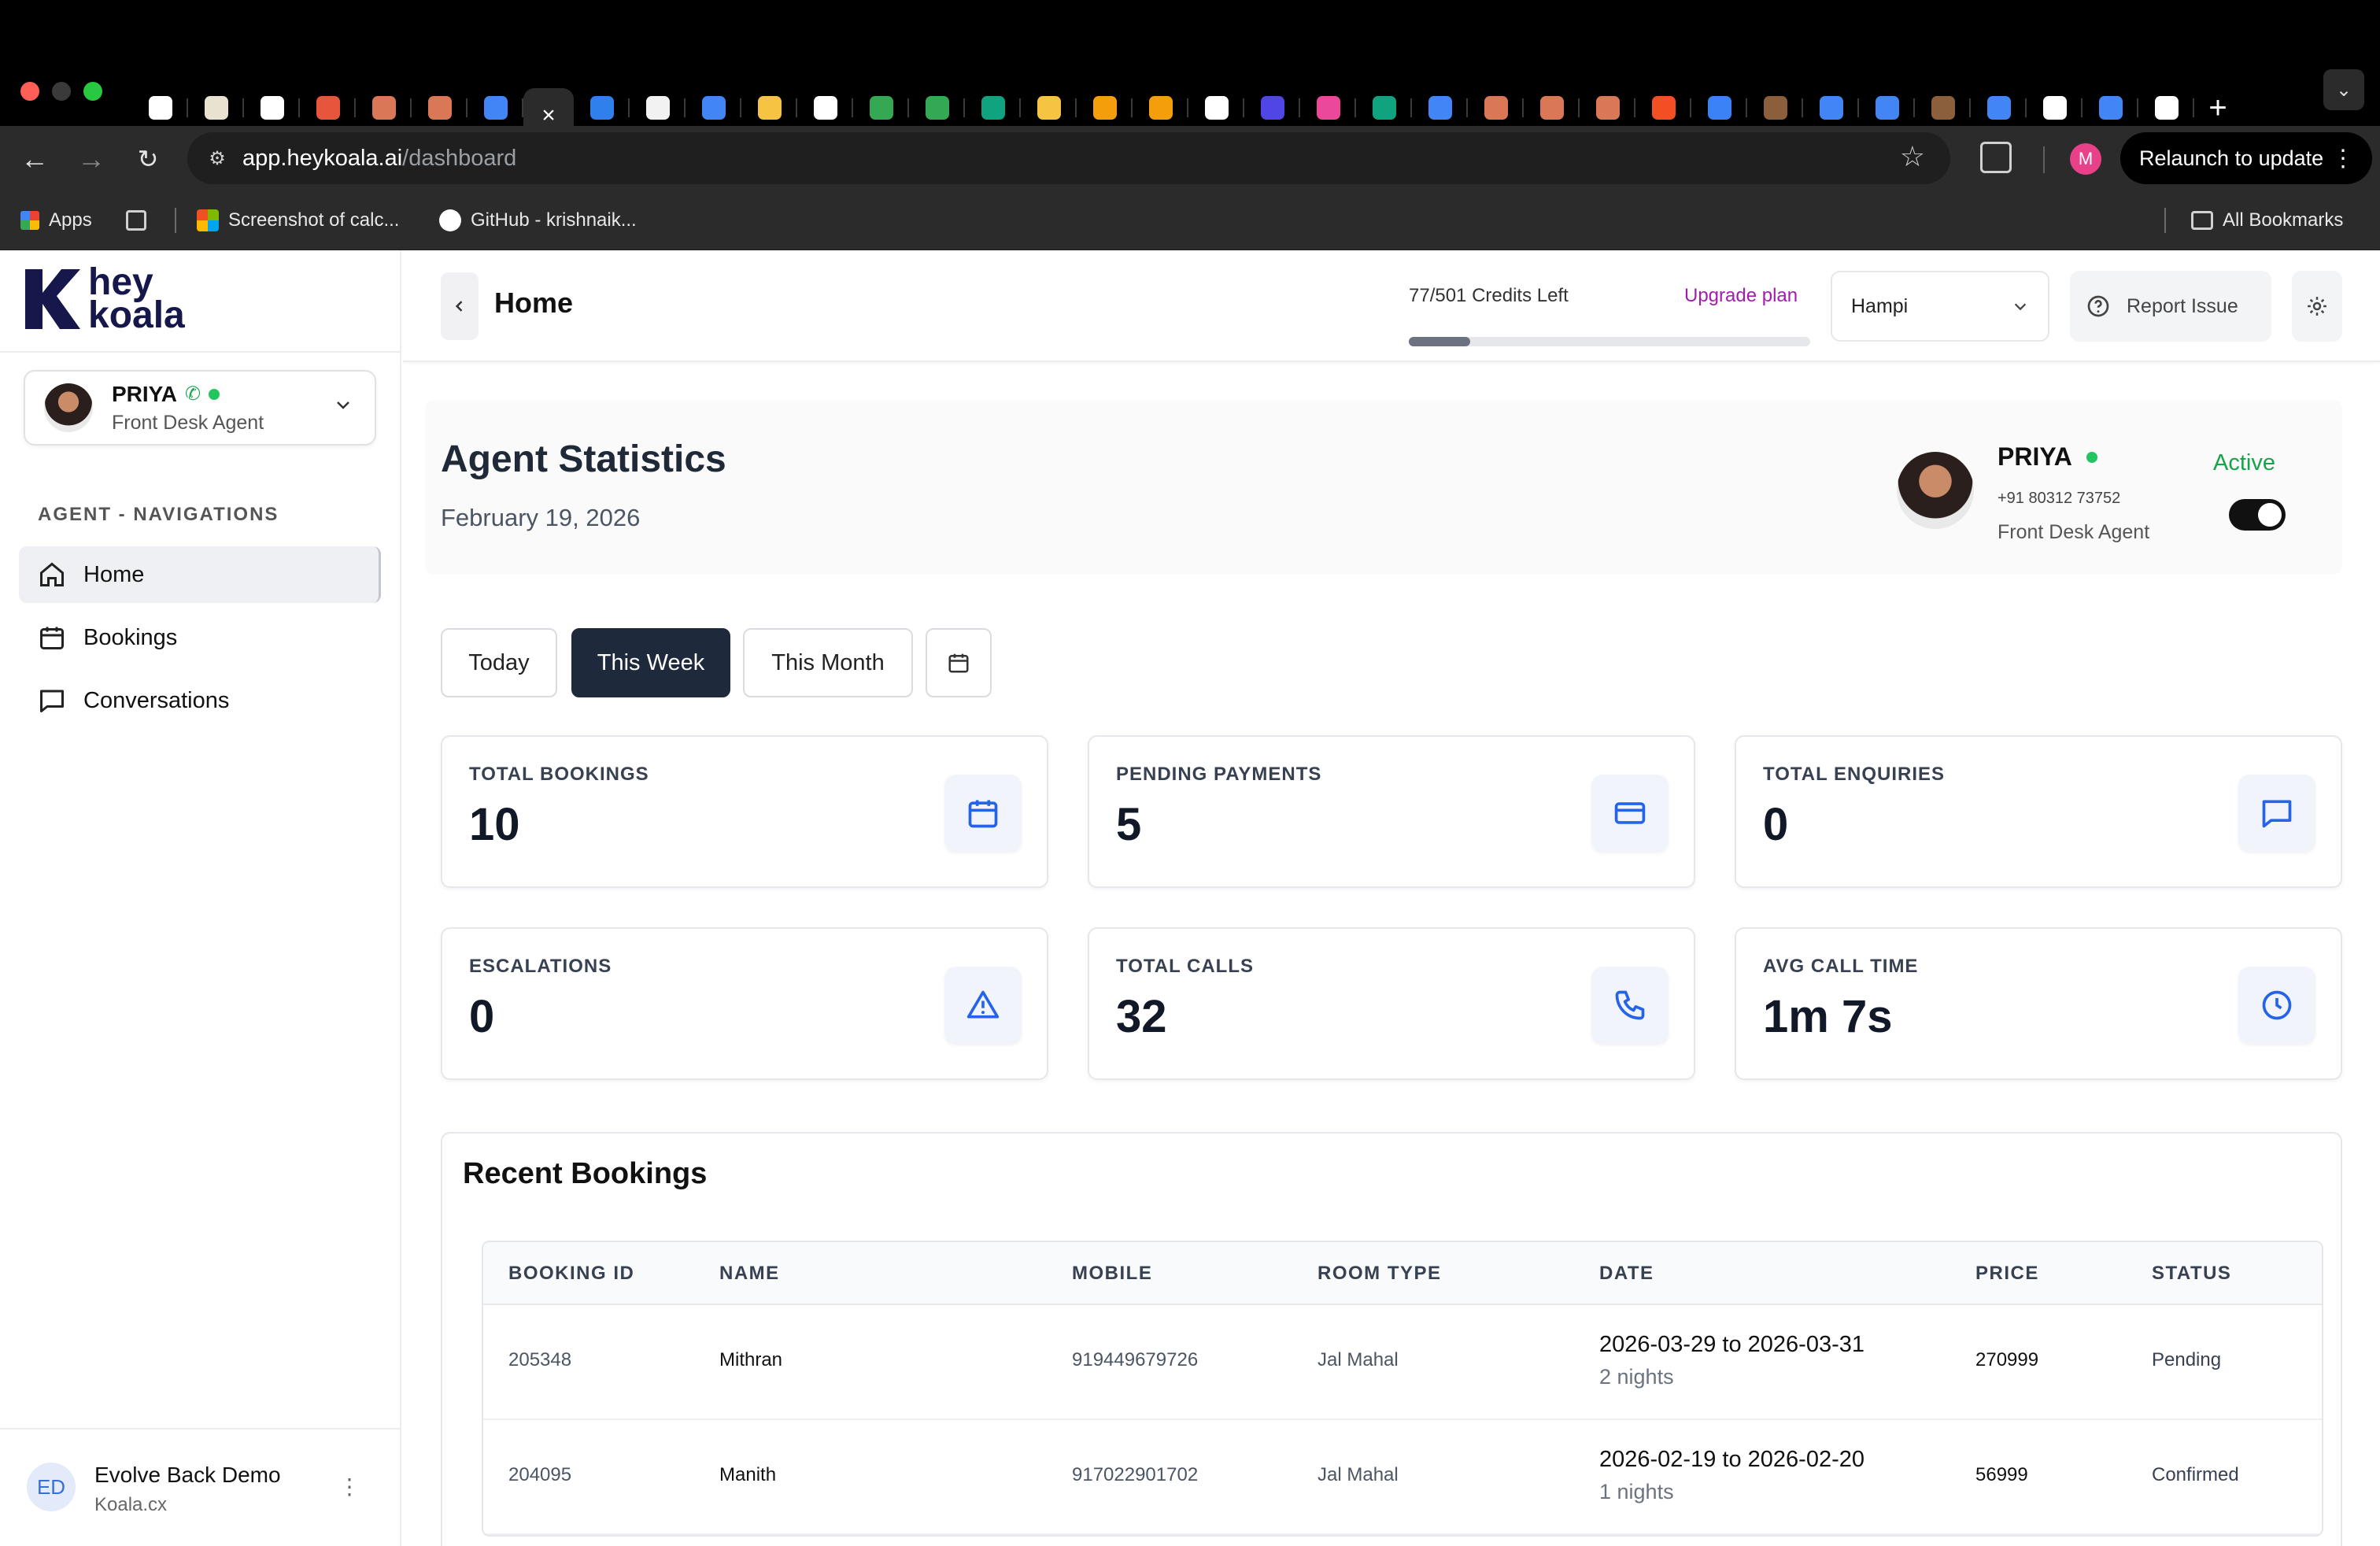 The width and height of the screenshot is (2380, 1546). What do you see at coordinates (2020, 307) in the screenshot?
I see `chevron-down-icon` at bounding box center [2020, 307].